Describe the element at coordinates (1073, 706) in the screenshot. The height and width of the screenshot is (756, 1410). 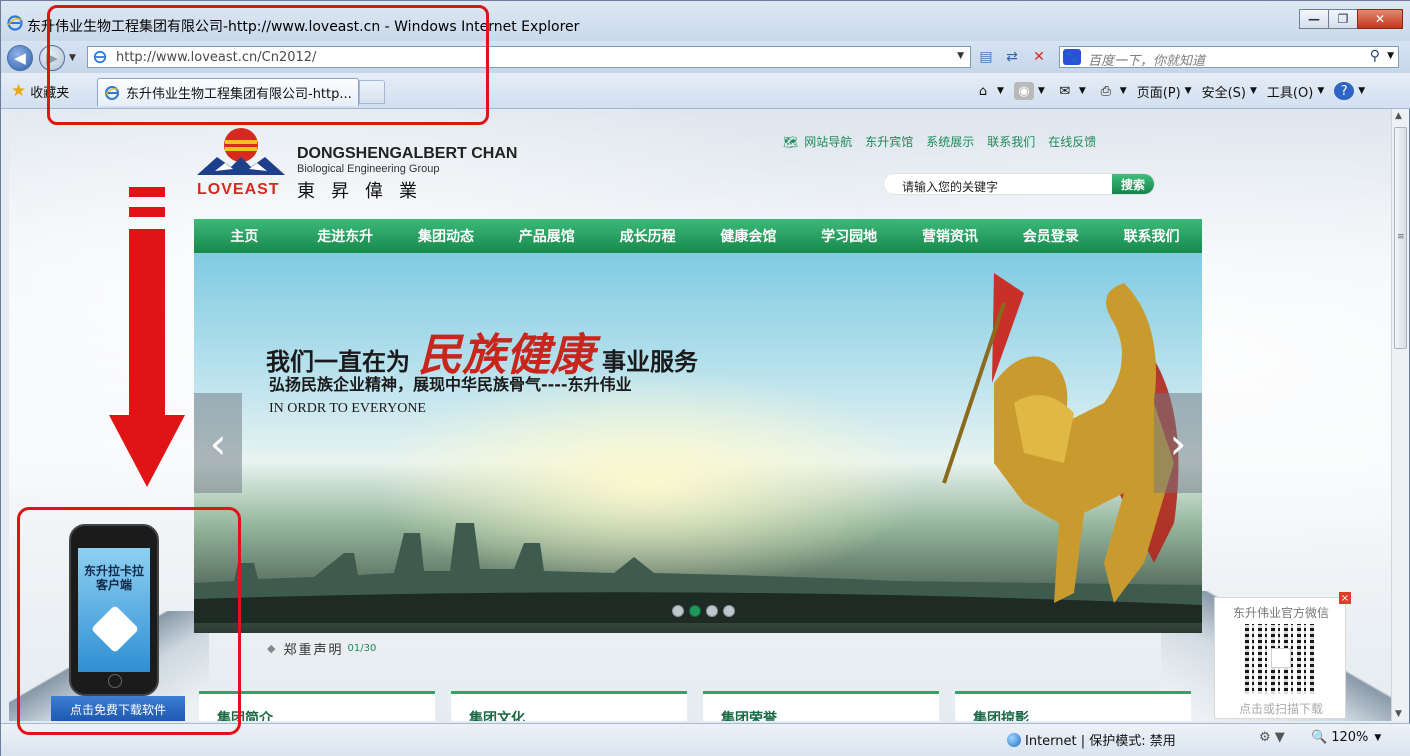
I see `card-group-gallery: 集团掠影` at that location.